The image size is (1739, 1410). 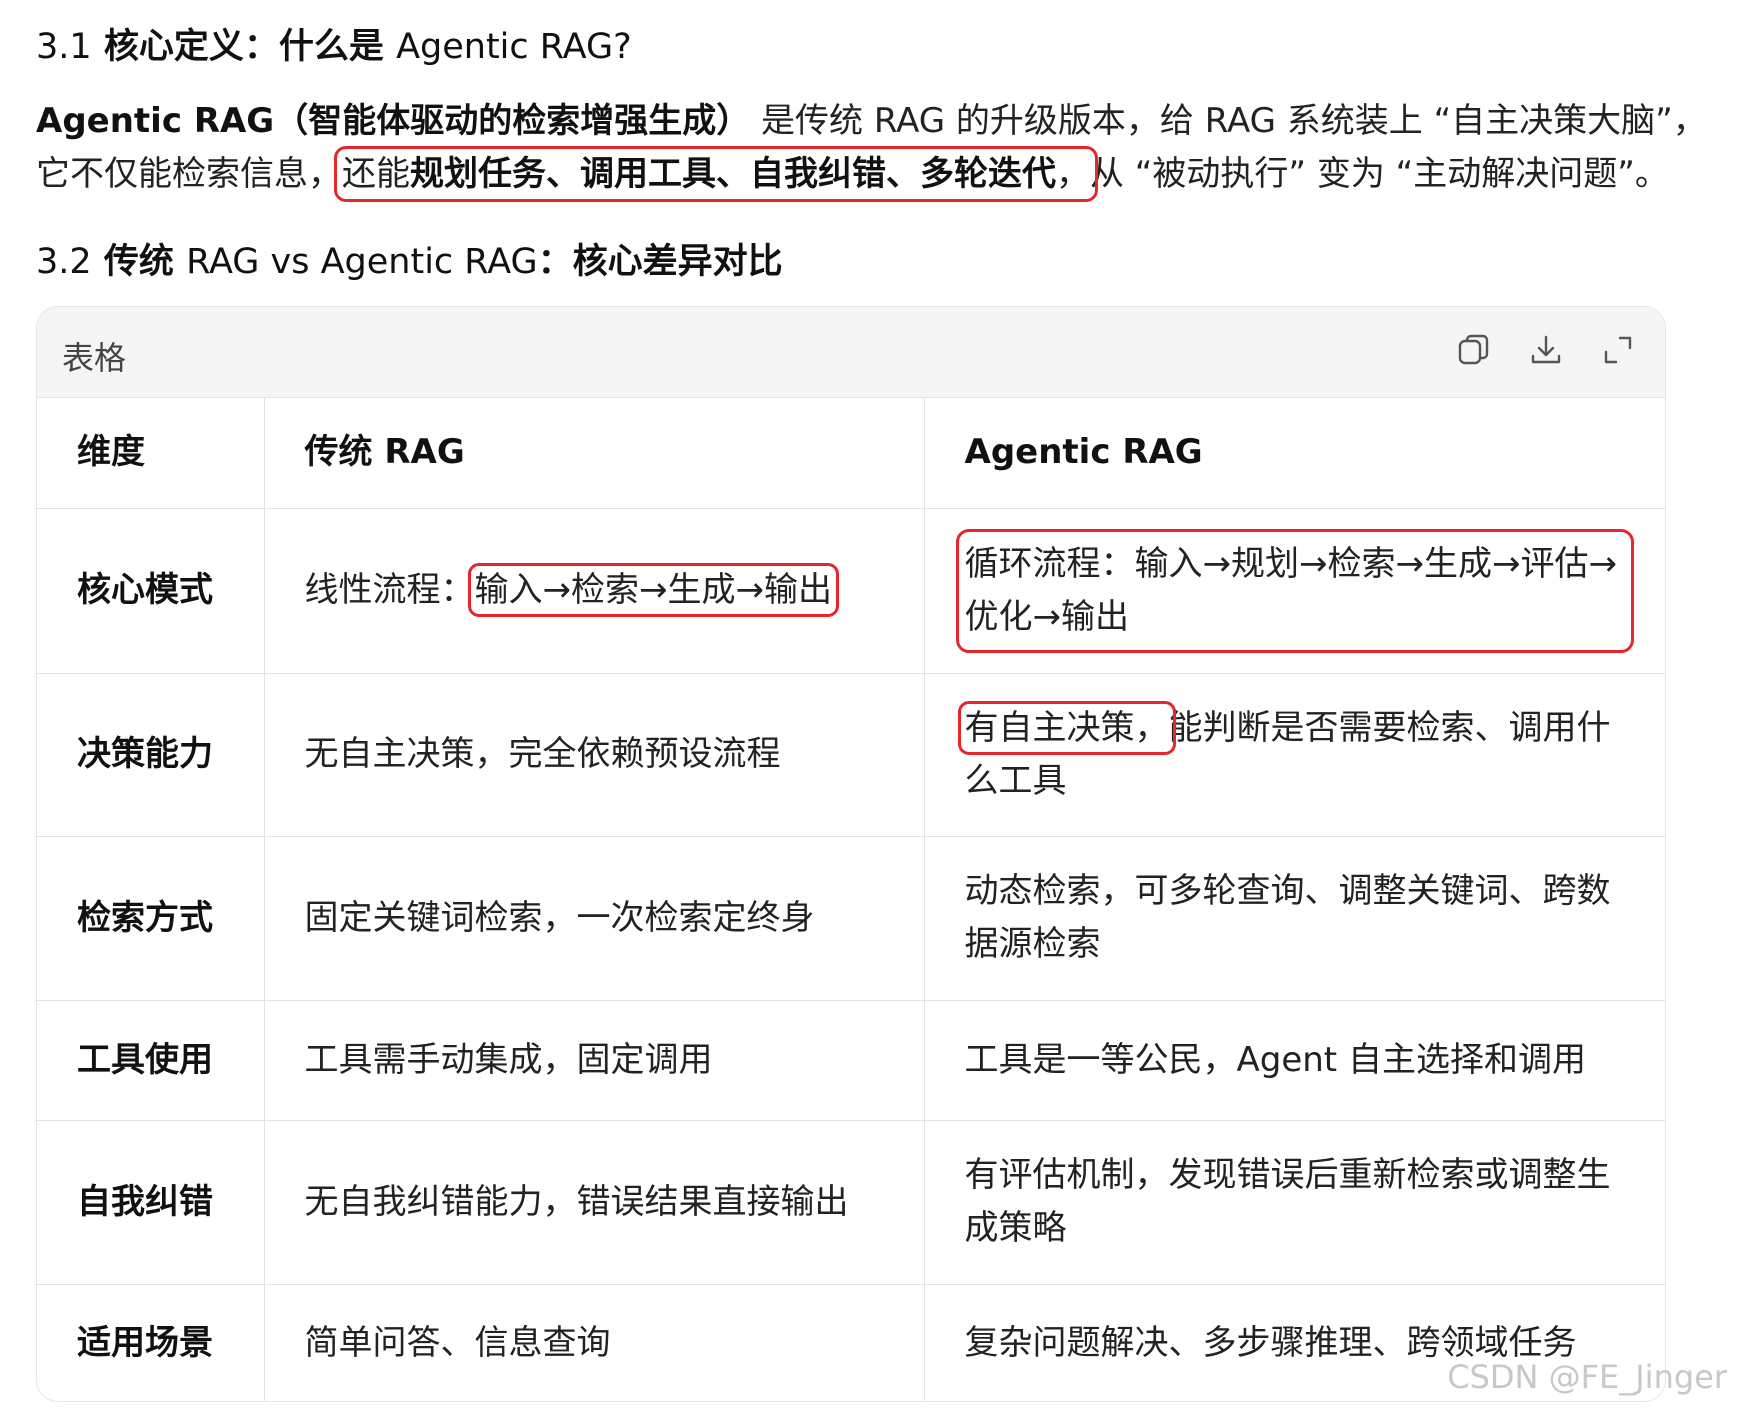 What do you see at coordinates (594, 1342) in the screenshot?
I see `row-traditional: 简单问答、信息查询` at bounding box center [594, 1342].